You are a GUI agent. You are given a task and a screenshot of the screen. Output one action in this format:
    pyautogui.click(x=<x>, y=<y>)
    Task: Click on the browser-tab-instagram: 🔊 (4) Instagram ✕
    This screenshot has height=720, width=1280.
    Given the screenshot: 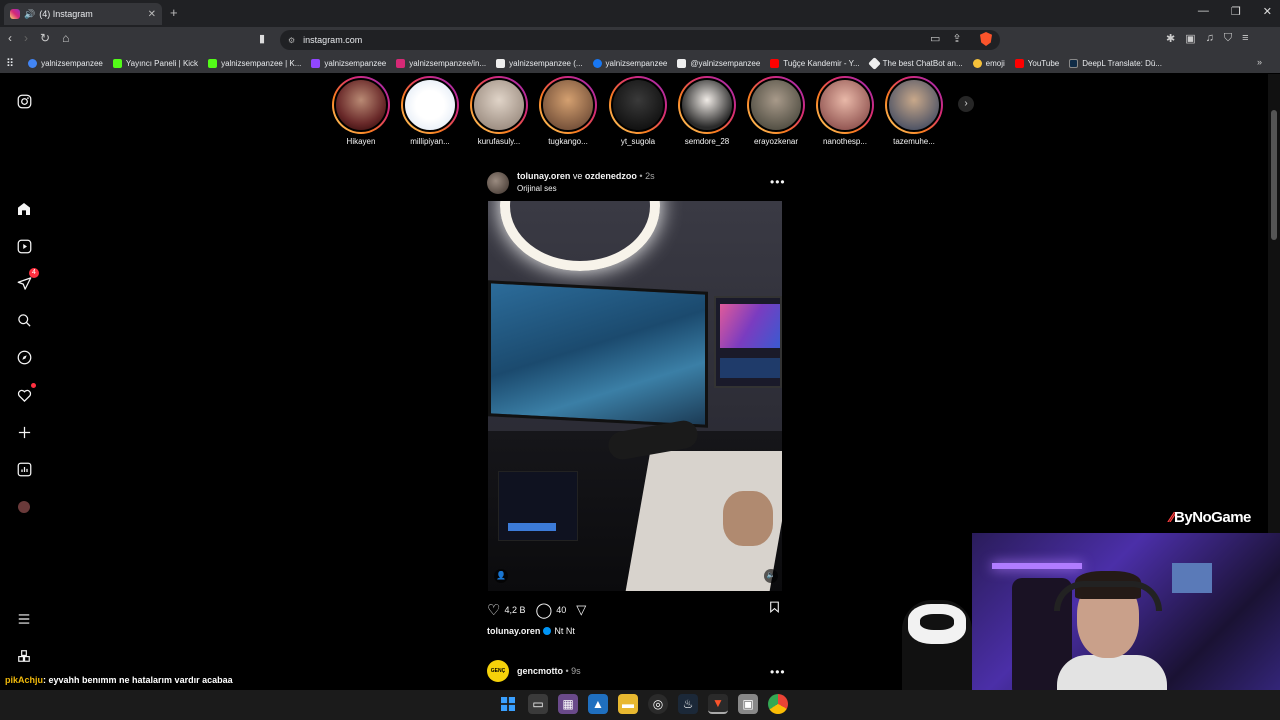 What is the action you would take?
    pyautogui.click(x=83, y=14)
    